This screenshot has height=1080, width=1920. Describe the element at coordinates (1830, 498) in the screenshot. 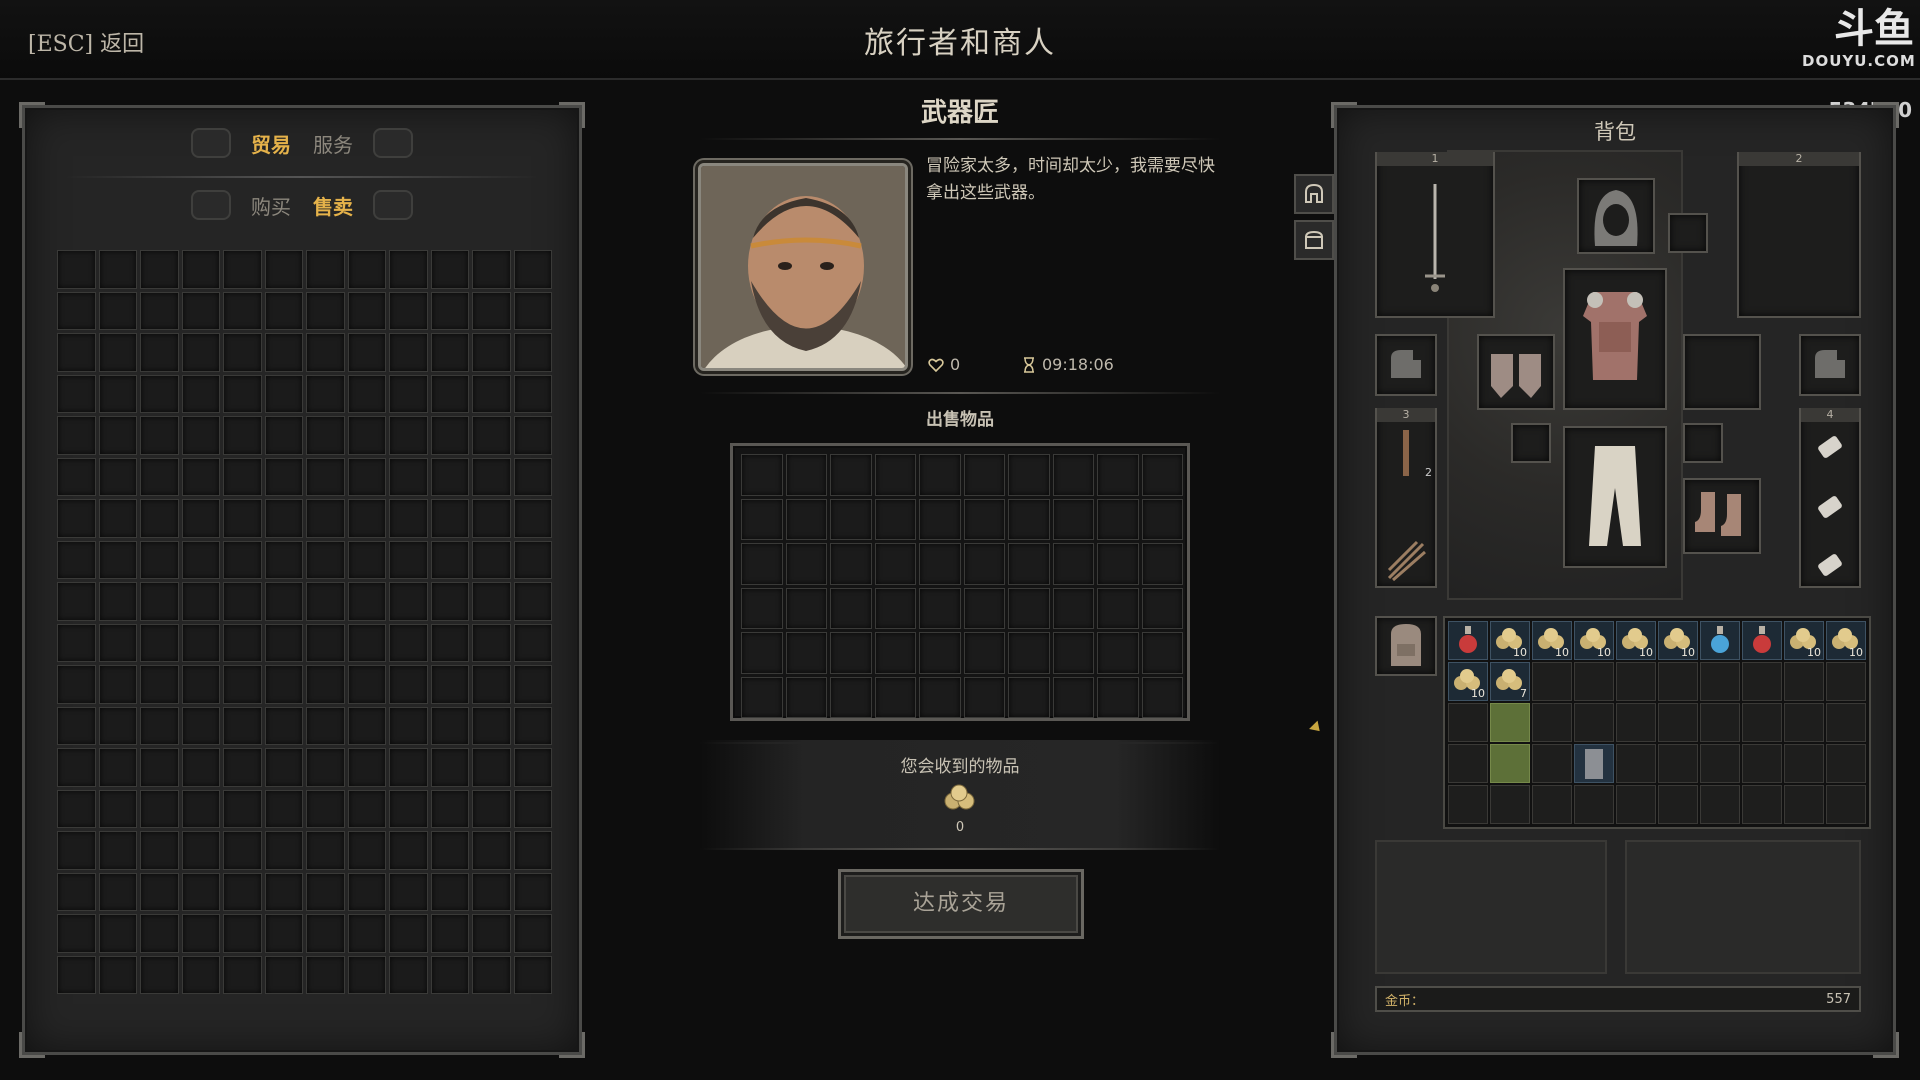

I see `belt-slot-4: 4` at that location.